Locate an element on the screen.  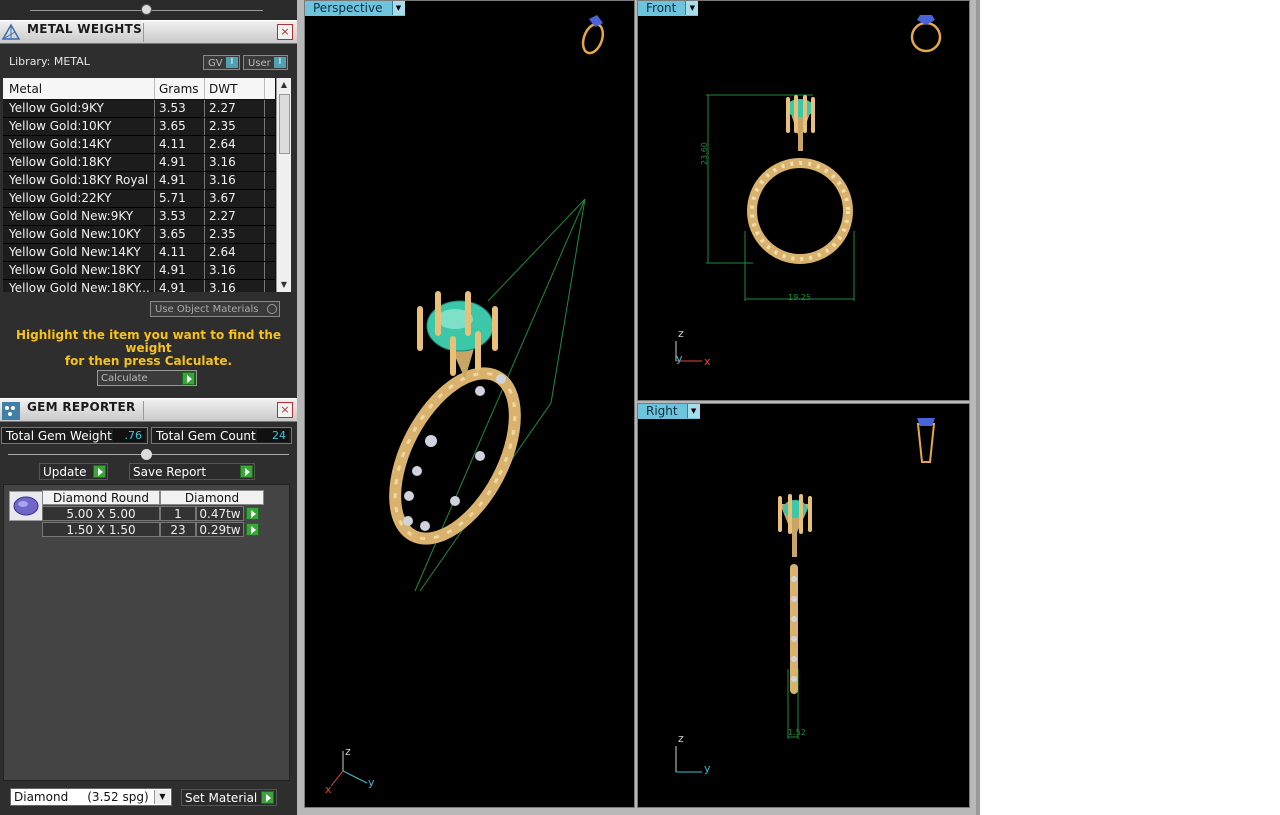
scroll-thumb is located at coordinates (284, 124).